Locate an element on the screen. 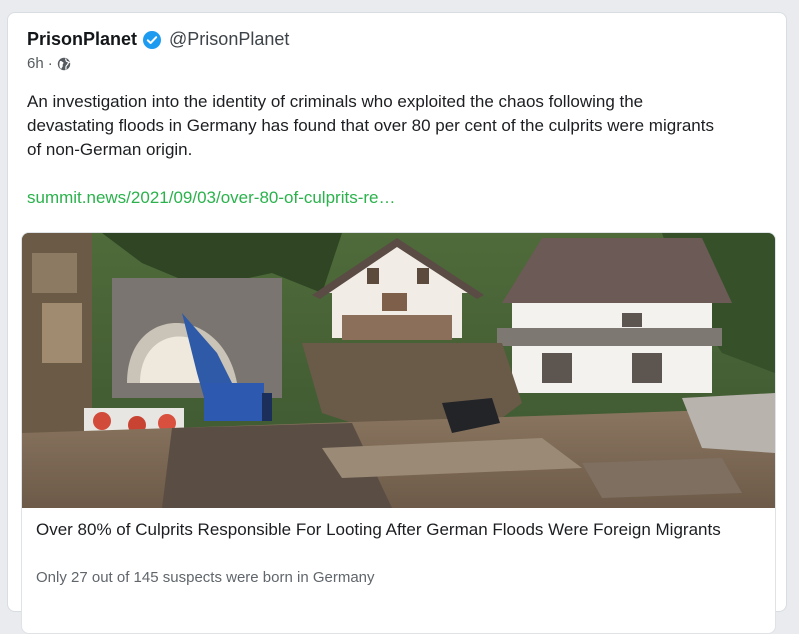 The image size is (799, 634). tweet-header: PrisonPlanet @PrisonPlanet is located at coordinates (158, 39).